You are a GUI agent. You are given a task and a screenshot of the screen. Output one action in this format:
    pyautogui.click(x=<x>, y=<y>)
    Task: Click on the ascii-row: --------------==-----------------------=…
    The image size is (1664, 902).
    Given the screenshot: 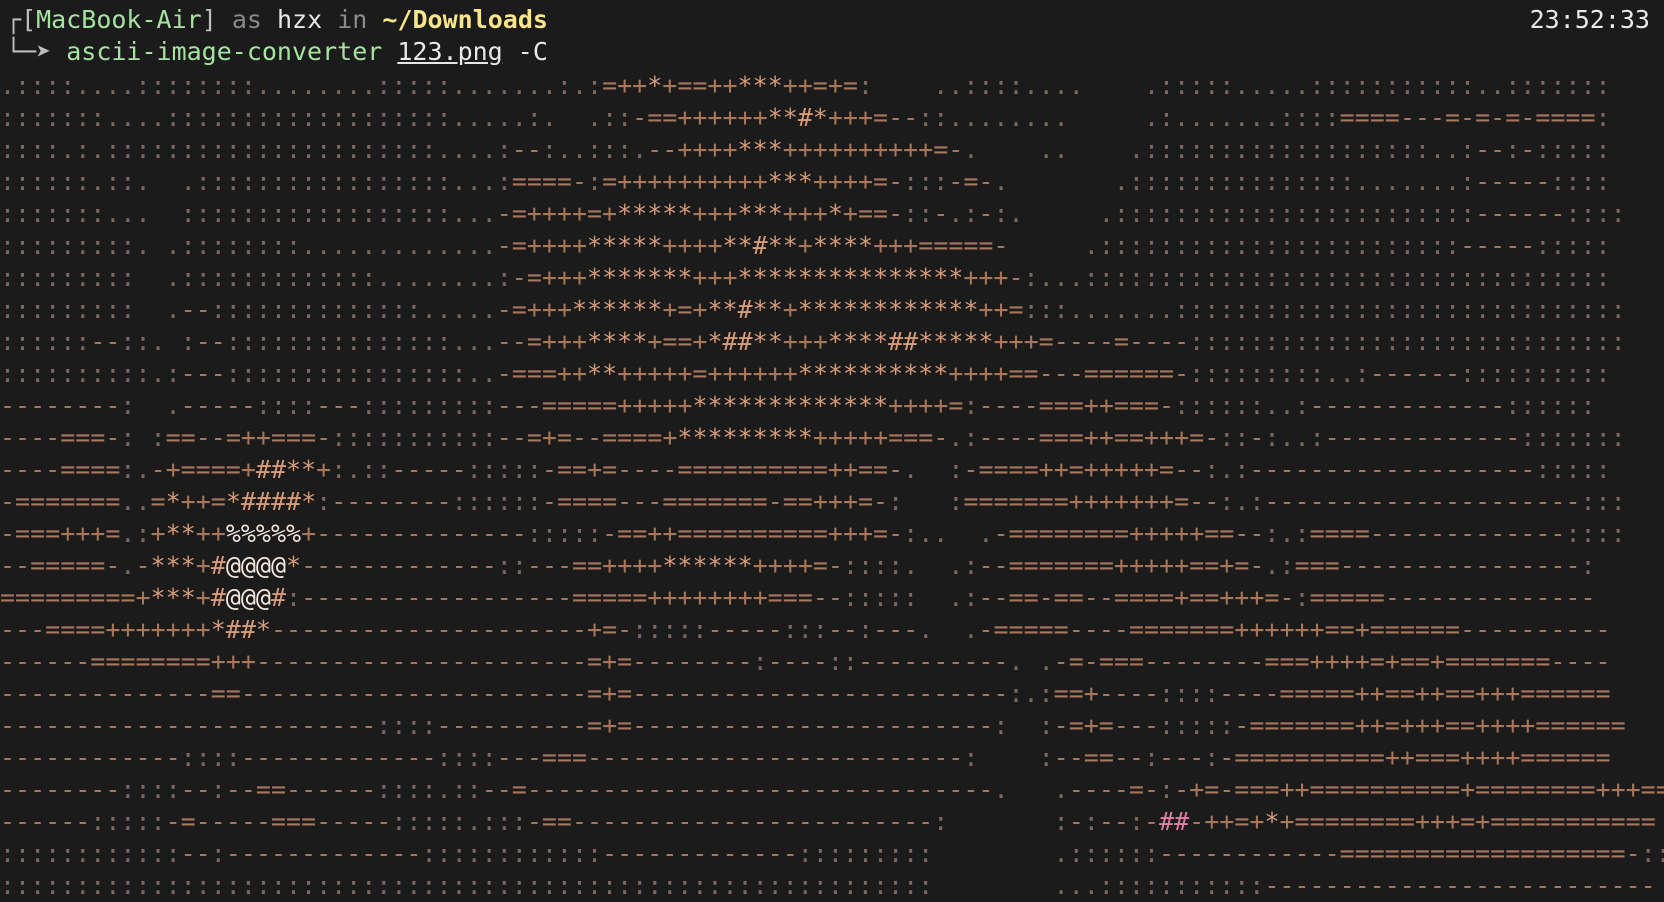 What is the action you would take?
    pyautogui.click(x=805, y=693)
    